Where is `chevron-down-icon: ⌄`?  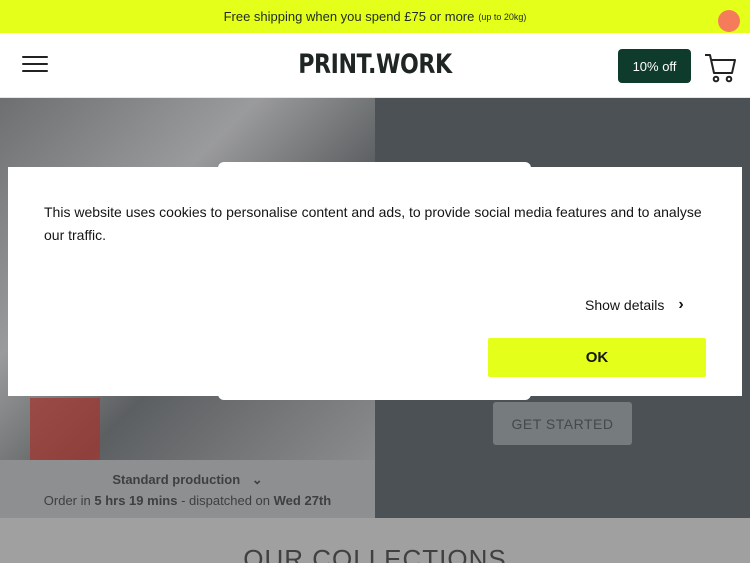
chevron-down-icon: ⌄ is located at coordinates (257, 479).